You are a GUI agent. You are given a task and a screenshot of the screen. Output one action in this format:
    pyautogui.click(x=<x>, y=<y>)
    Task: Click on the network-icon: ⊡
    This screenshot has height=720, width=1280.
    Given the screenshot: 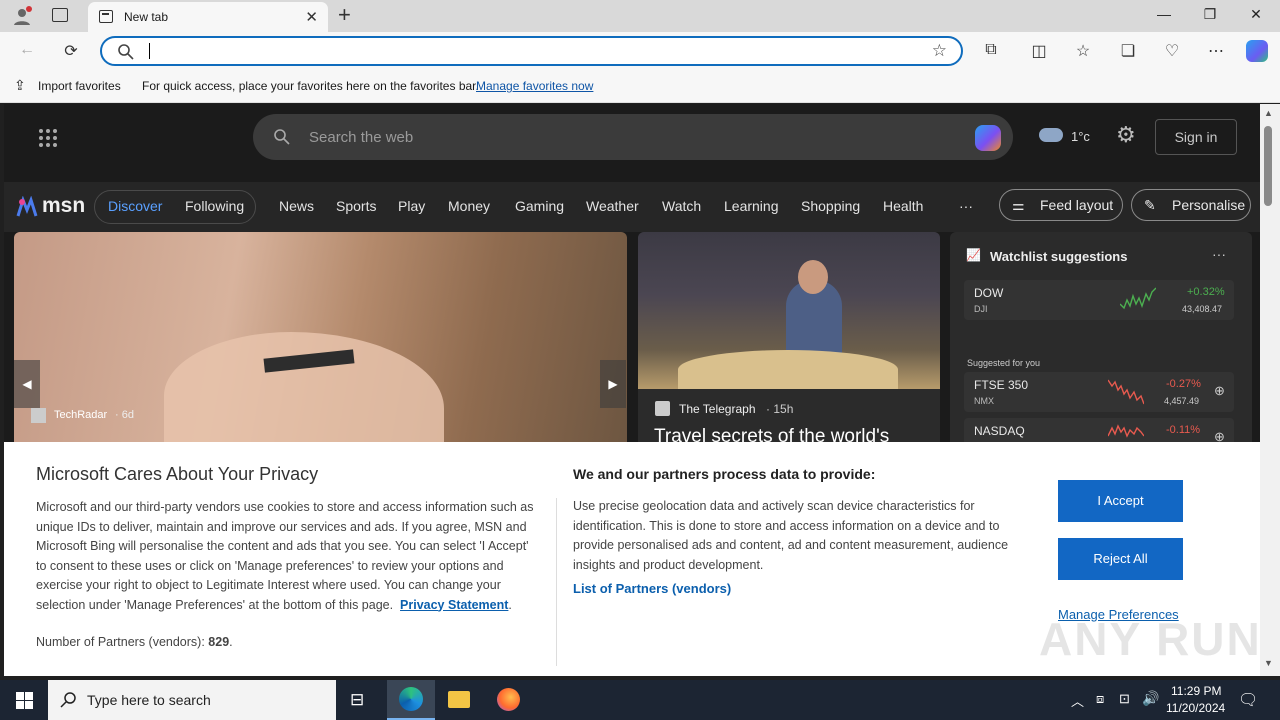 What is the action you would take?
    pyautogui.click(x=1124, y=699)
    